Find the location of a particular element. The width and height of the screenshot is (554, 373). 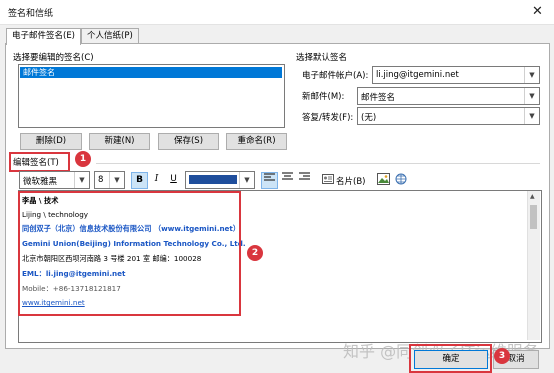

default-signature-heading: 选择默认签名 is located at coordinates (322, 58).